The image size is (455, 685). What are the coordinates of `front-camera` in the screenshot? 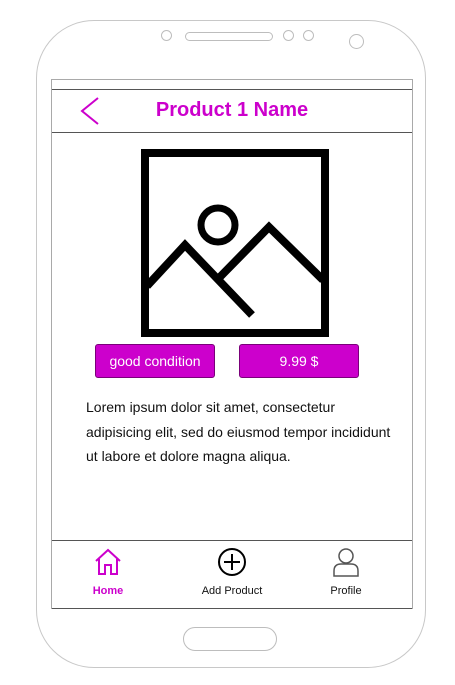 It's located at (356, 41).